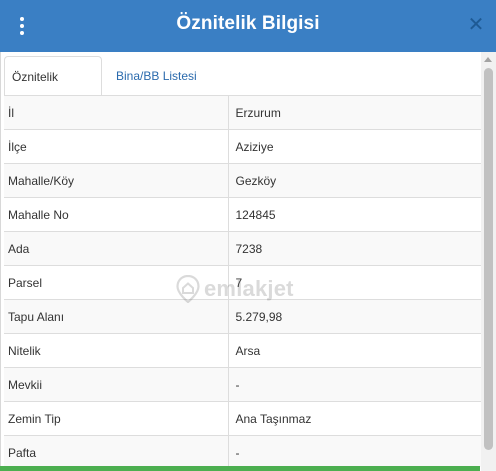 This screenshot has height=471, width=496. Describe the element at coordinates (476, 25) in the screenshot. I see `close-icon: ✕` at that location.